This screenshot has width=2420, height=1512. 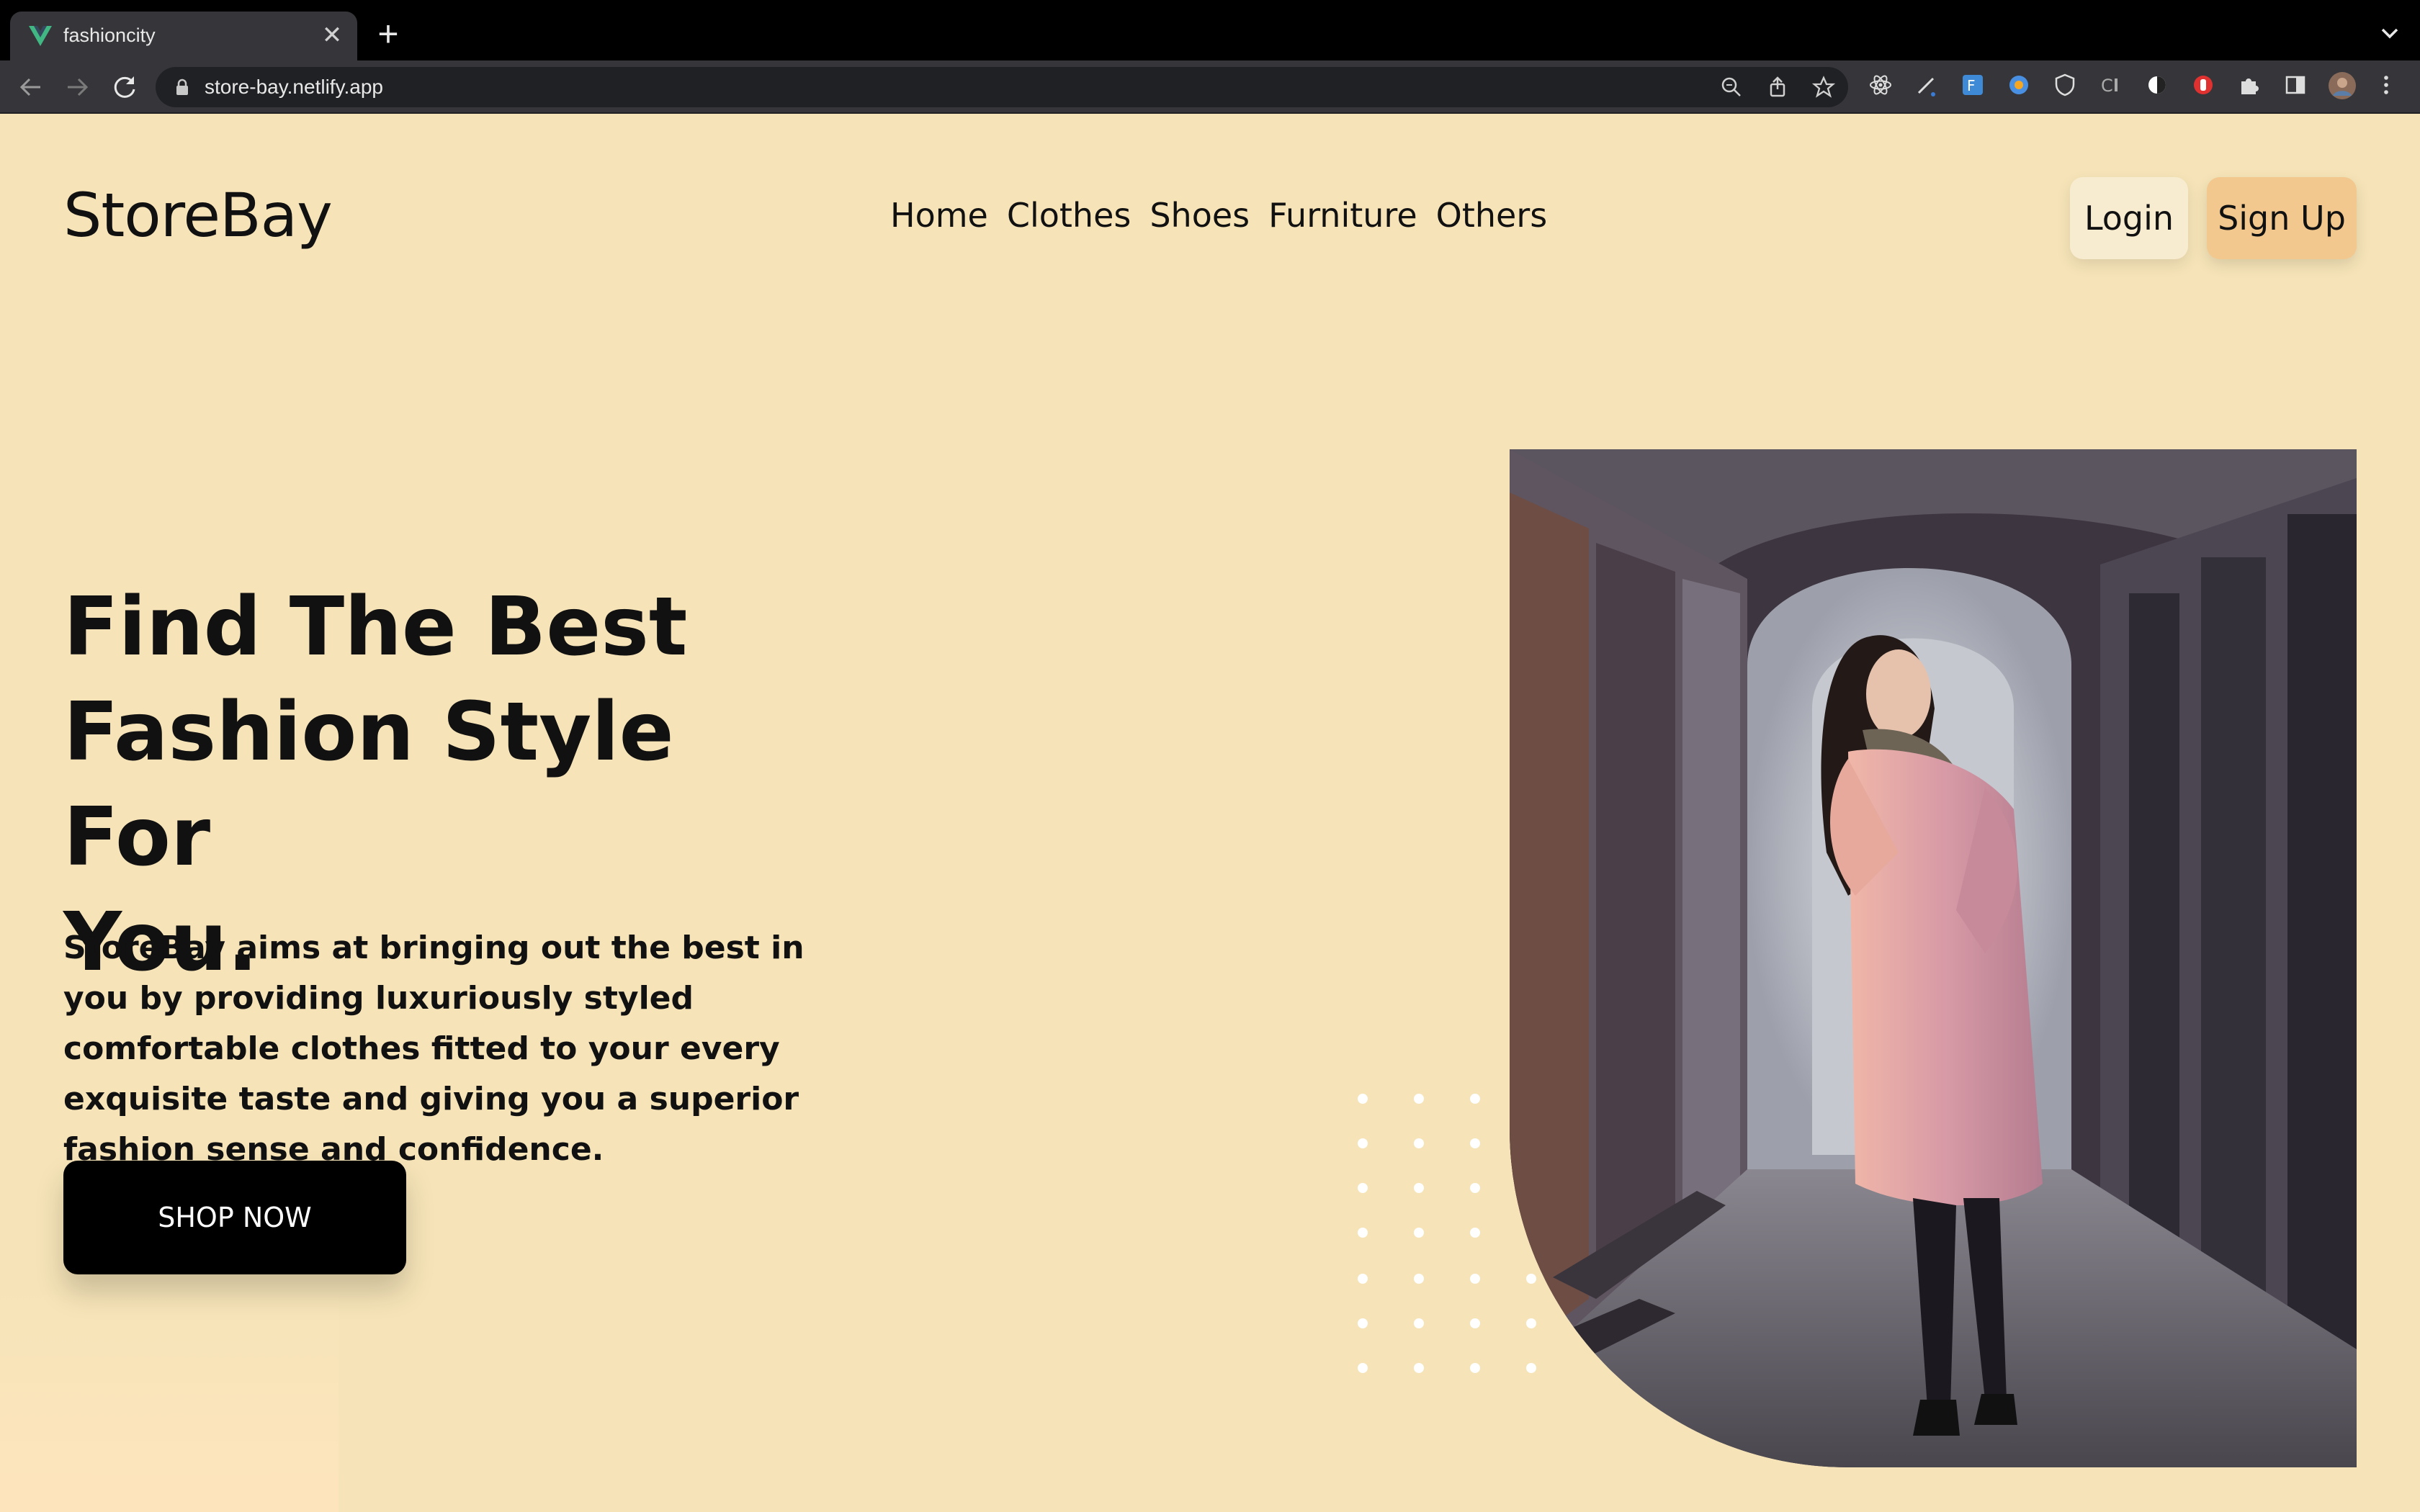 What do you see at coordinates (183, 36) in the screenshot?
I see `browser-tab: fashioncity ✕` at bounding box center [183, 36].